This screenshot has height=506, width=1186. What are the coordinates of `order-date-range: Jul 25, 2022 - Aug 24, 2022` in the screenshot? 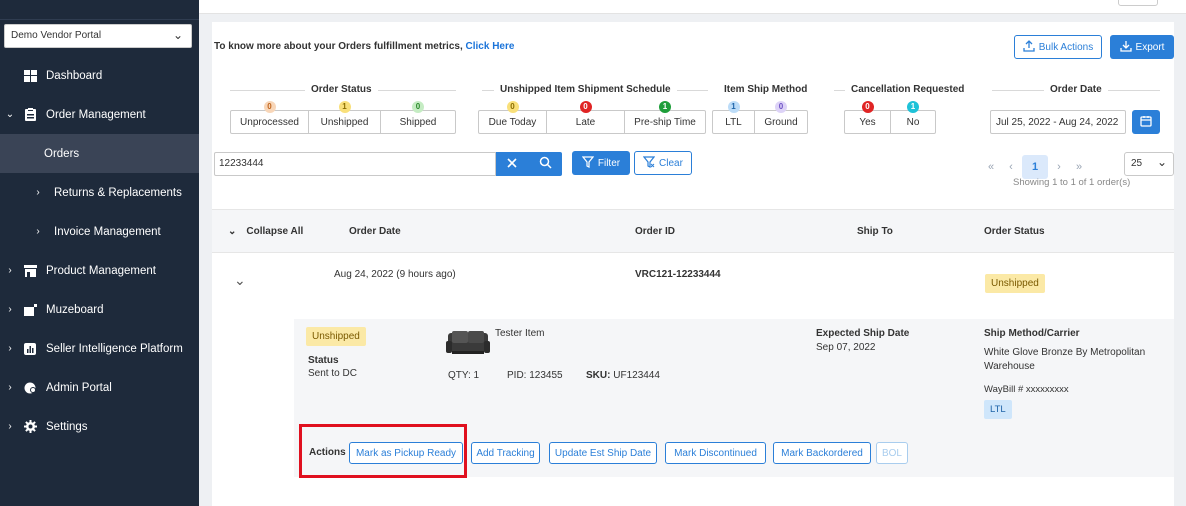 It's located at (1058, 122).